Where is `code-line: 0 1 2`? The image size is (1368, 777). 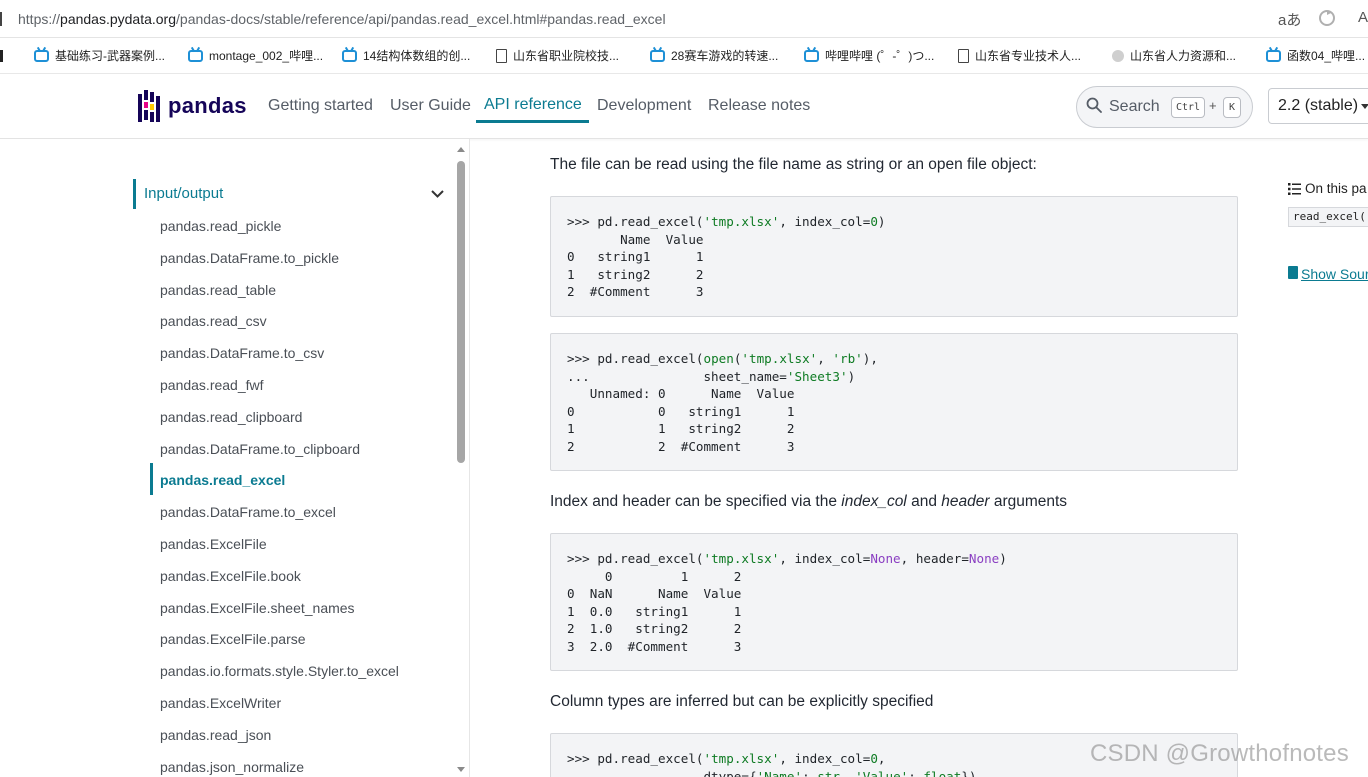
code-line: 0 1 2 is located at coordinates (654, 576).